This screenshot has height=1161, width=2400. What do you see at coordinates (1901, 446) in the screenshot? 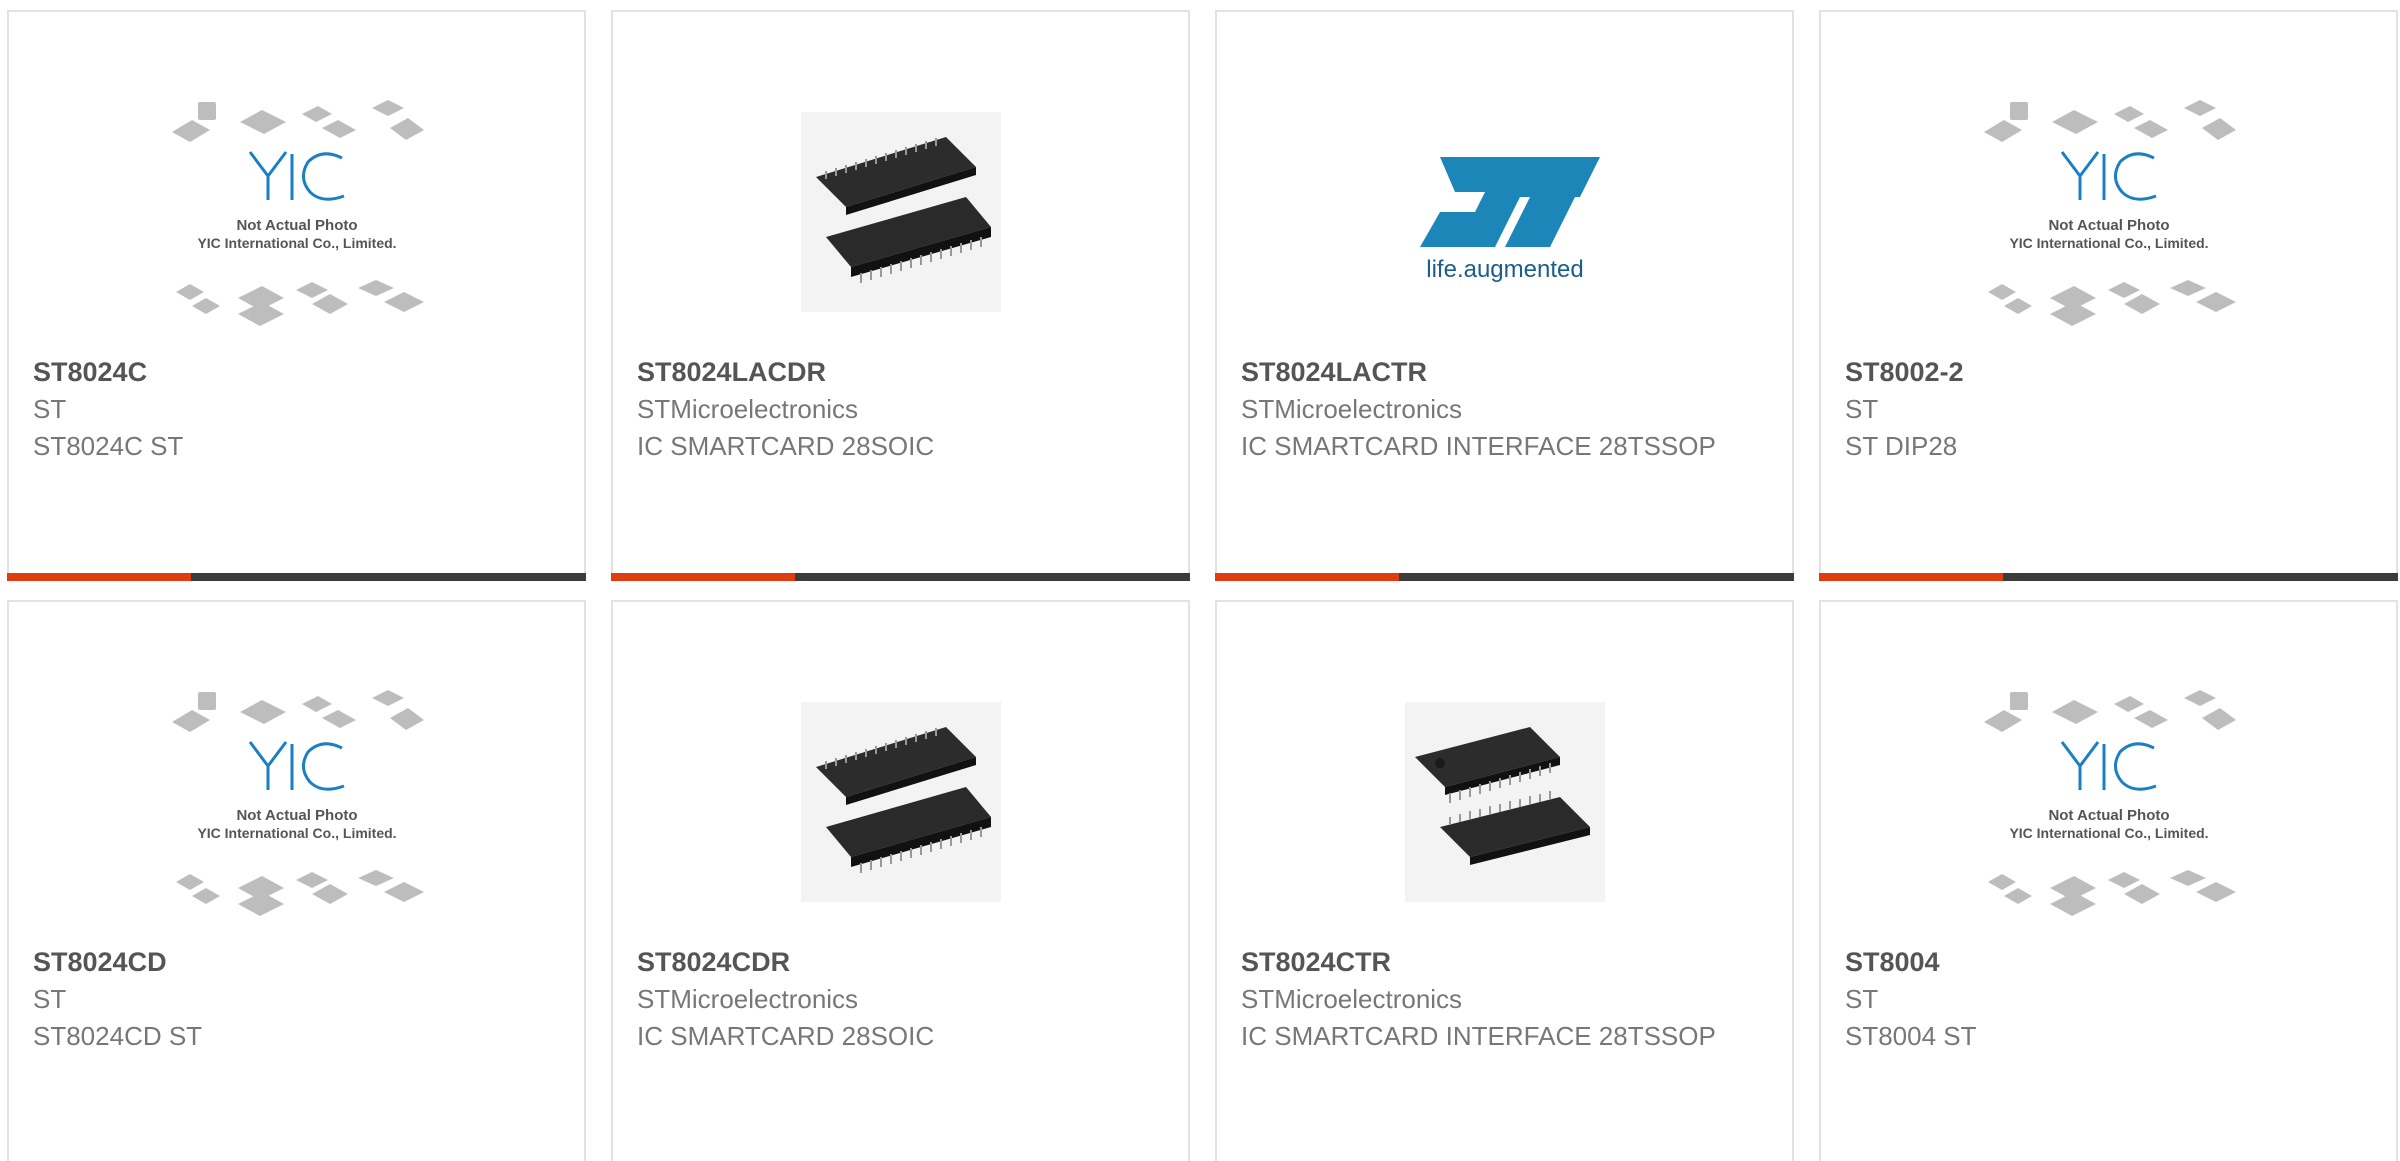
I see `description: ST DIP28` at bounding box center [1901, 446].